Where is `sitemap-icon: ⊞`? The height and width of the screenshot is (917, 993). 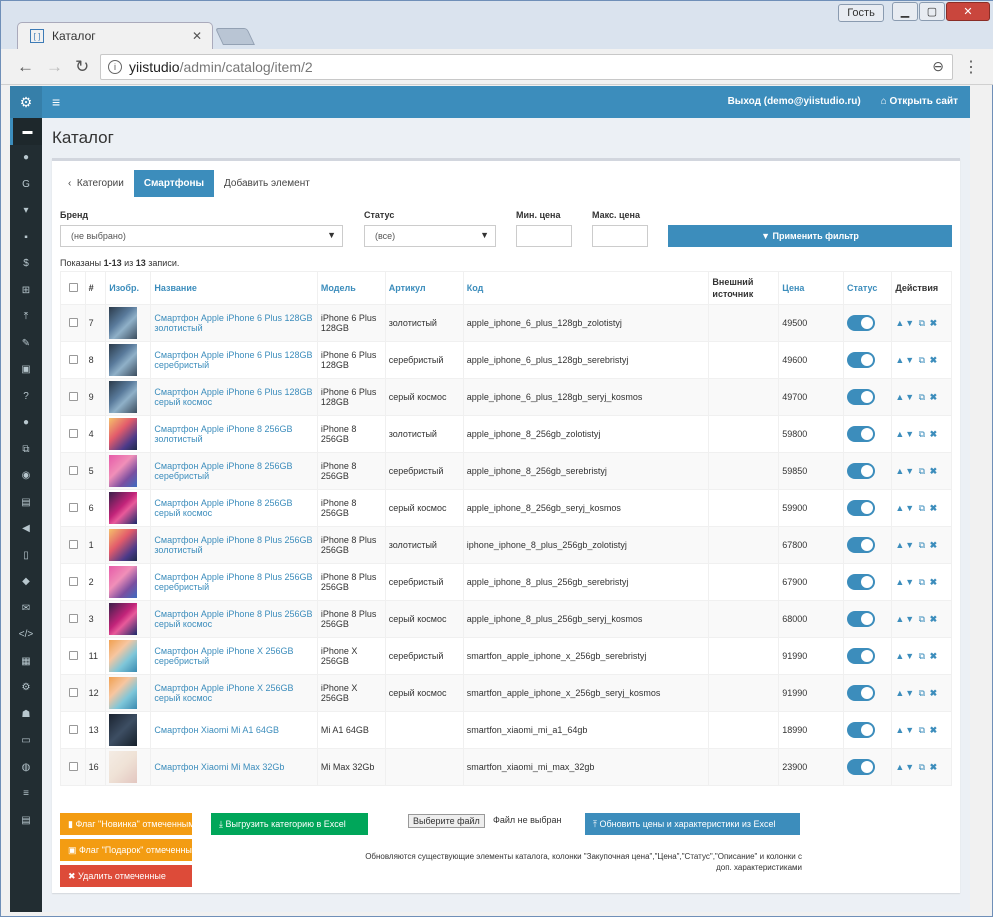 sitemap-icon: ⊞ is located at coordinates (26, 290).